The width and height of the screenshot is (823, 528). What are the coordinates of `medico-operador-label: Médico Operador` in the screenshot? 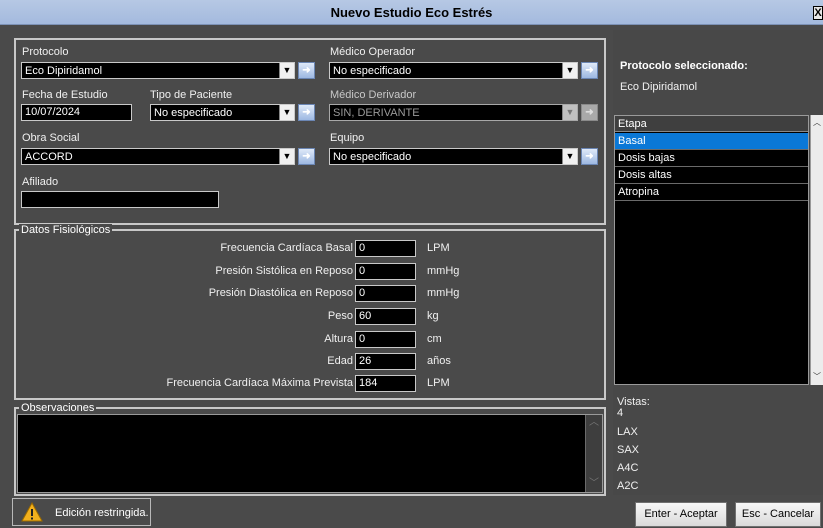 It's located at (372, 52).